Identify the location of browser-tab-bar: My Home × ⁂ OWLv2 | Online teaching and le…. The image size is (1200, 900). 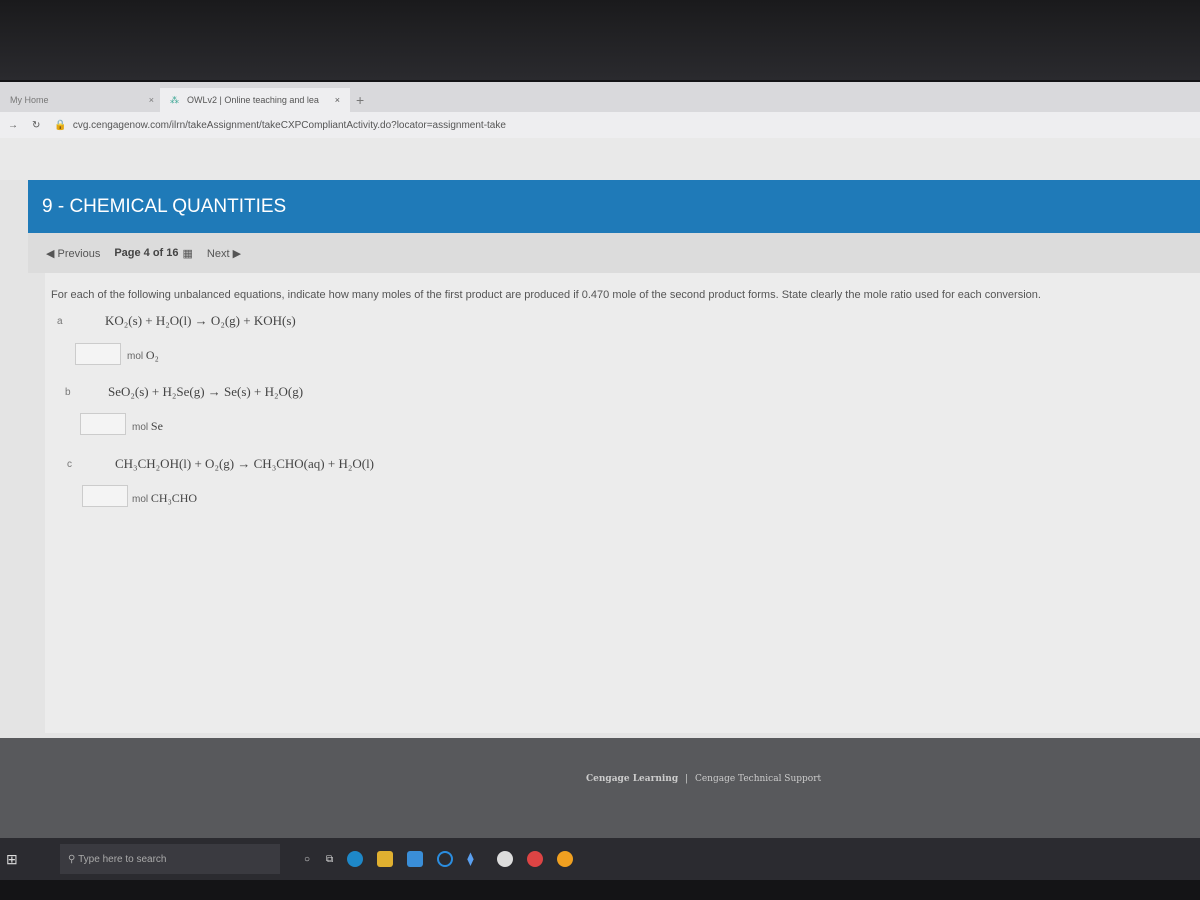
(600, 97).